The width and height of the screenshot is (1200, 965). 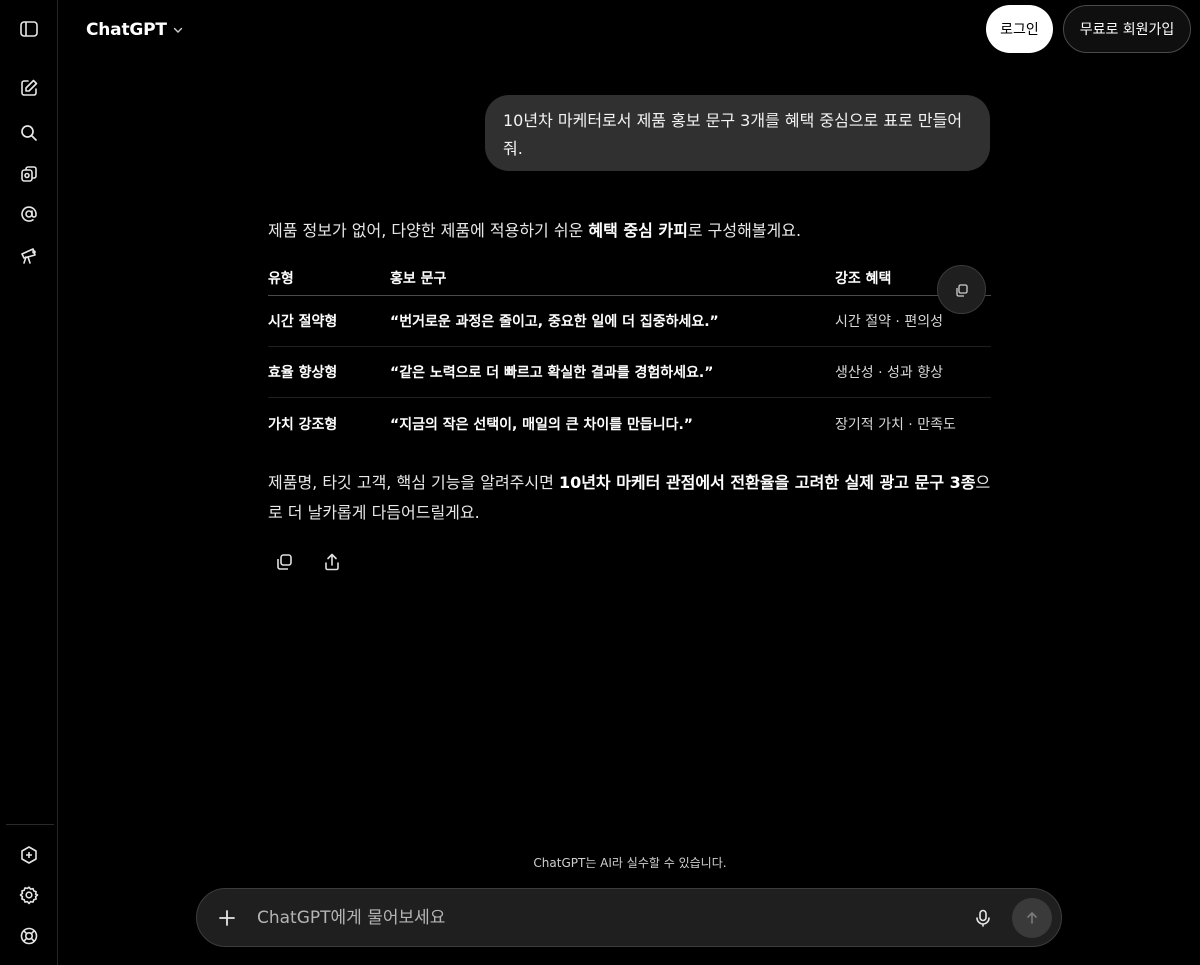 What do you see at coordinates (29, 174) in the screenshot?
I see `library-icon` at bounding box center [29, 174].